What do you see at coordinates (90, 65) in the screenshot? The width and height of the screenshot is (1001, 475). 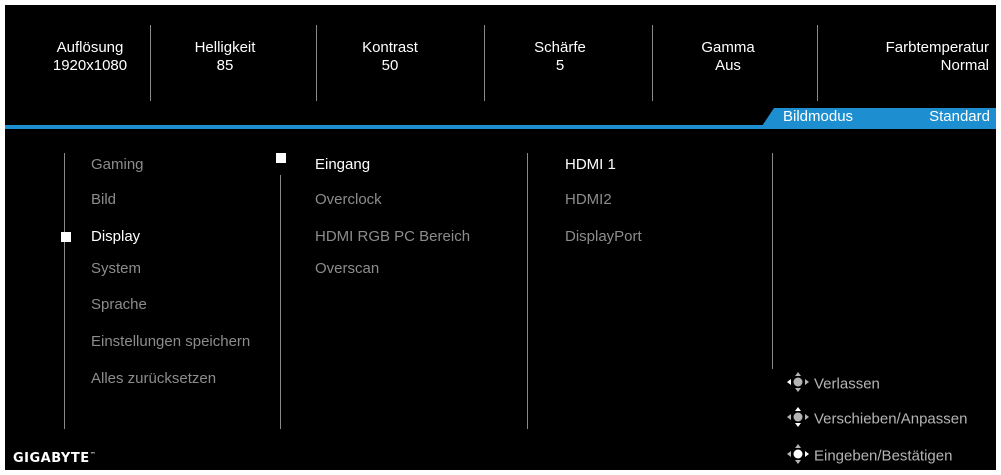 I see `status-resolution-value: 1920x1080` at bounding box center [90, 65].